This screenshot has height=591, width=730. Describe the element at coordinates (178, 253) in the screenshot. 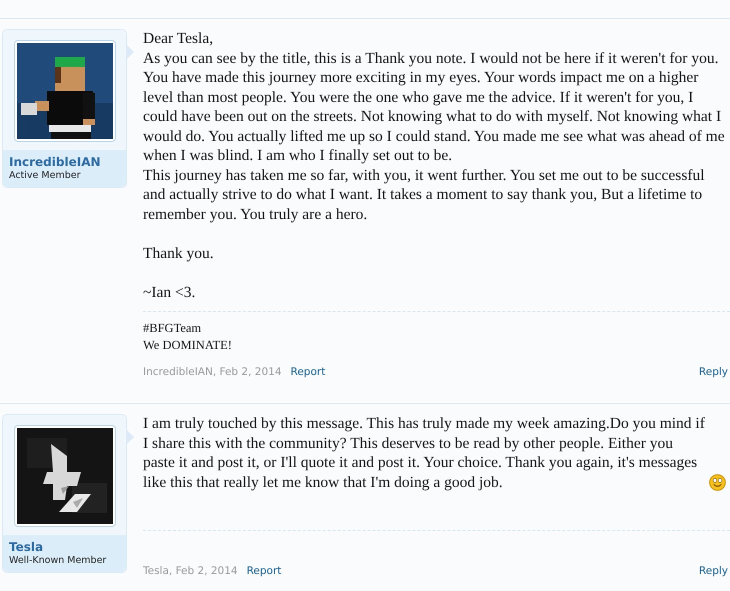

I see `message-text: Thank you.` at that location.